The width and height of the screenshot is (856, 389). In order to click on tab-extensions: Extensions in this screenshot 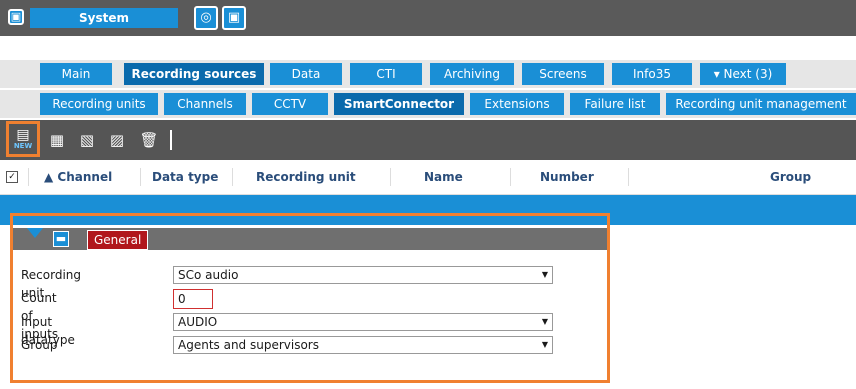, I will do `click(517, 104)`.